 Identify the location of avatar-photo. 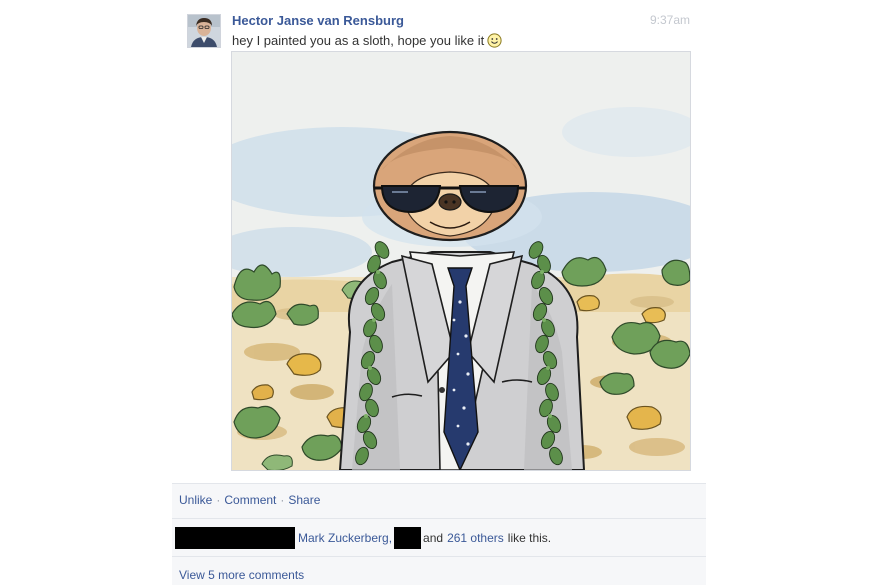
(204, 31).